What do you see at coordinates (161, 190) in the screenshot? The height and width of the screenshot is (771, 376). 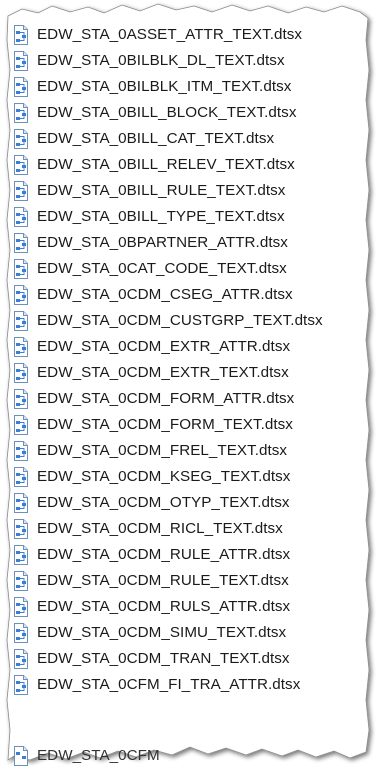 I see `file-name: EDW_STA_0BILL_RULE_TEXT.dtsx` at bounding box center [161, 190].